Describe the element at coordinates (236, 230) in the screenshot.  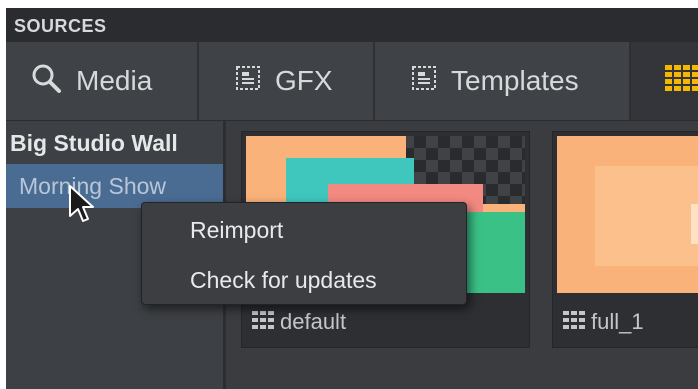
I see `menu-item-reimport: Reimport` at that location.